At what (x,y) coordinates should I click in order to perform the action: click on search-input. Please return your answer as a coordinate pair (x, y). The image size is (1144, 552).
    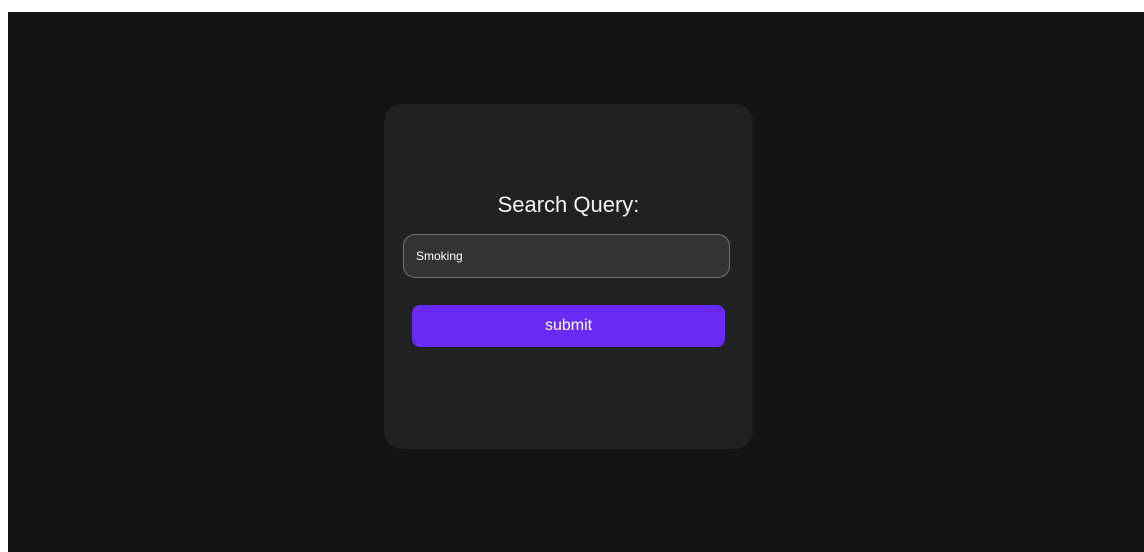
    Looking at the image, I should click on (566, 256).